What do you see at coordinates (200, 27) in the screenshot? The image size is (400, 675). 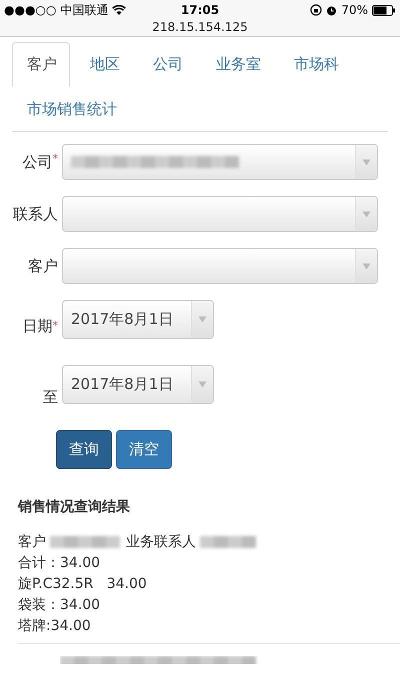 I see `address-url: 218.15.154.125` at bounding box center [200, 27].